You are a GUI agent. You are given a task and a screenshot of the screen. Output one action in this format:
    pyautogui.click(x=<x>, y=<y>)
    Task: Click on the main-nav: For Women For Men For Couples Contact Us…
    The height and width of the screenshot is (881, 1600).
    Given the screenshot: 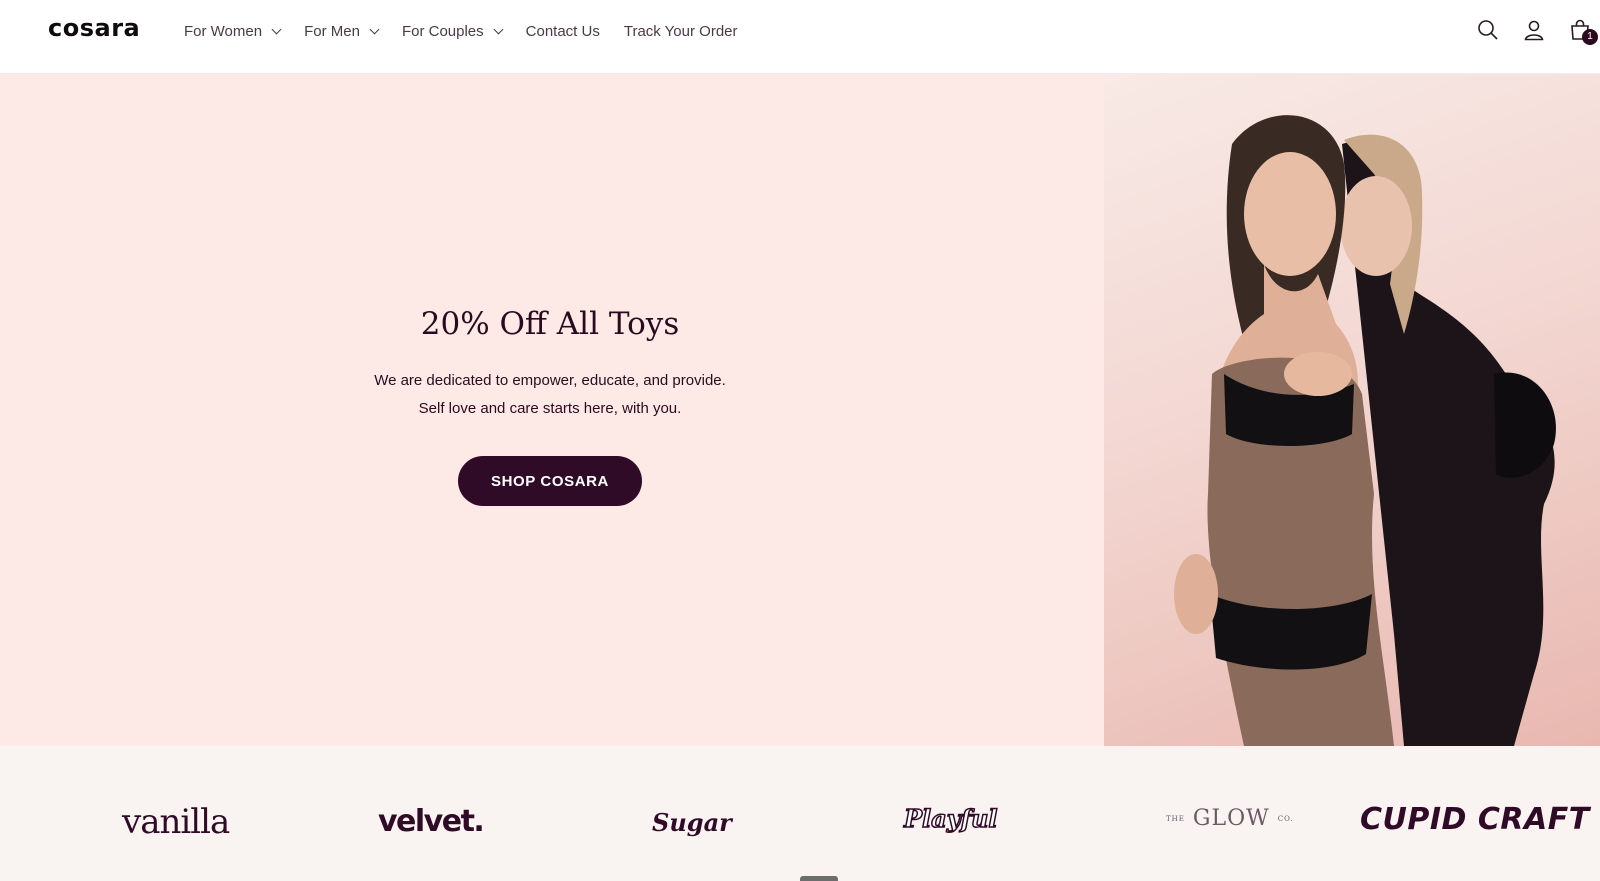 What is the action you would take?
    pyautogui.click(x=473, y=31)
    